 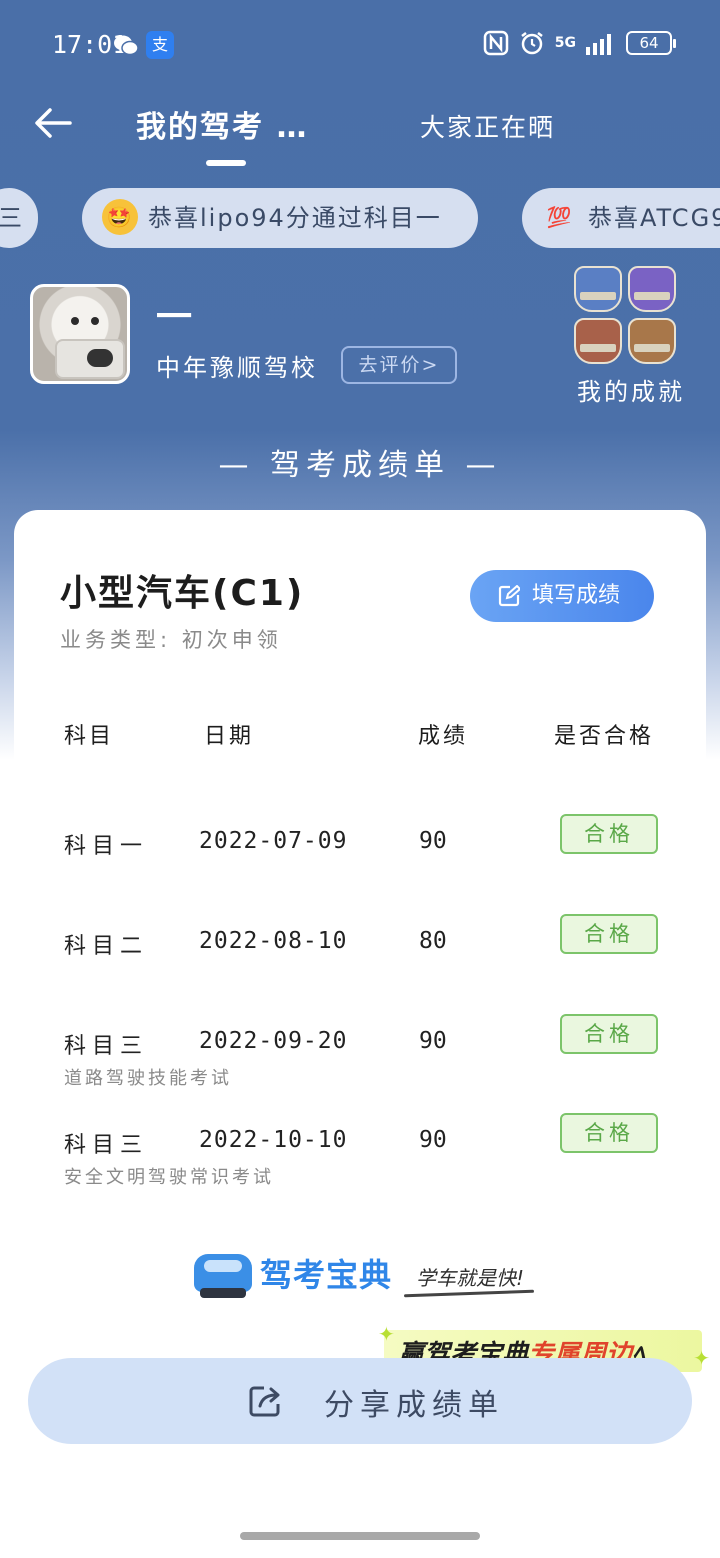 What do you see at coordinates (470, 1278) in the screenshot?
I see `brand-slogan: 学车就是快!` at bounding box center [470, 1278].